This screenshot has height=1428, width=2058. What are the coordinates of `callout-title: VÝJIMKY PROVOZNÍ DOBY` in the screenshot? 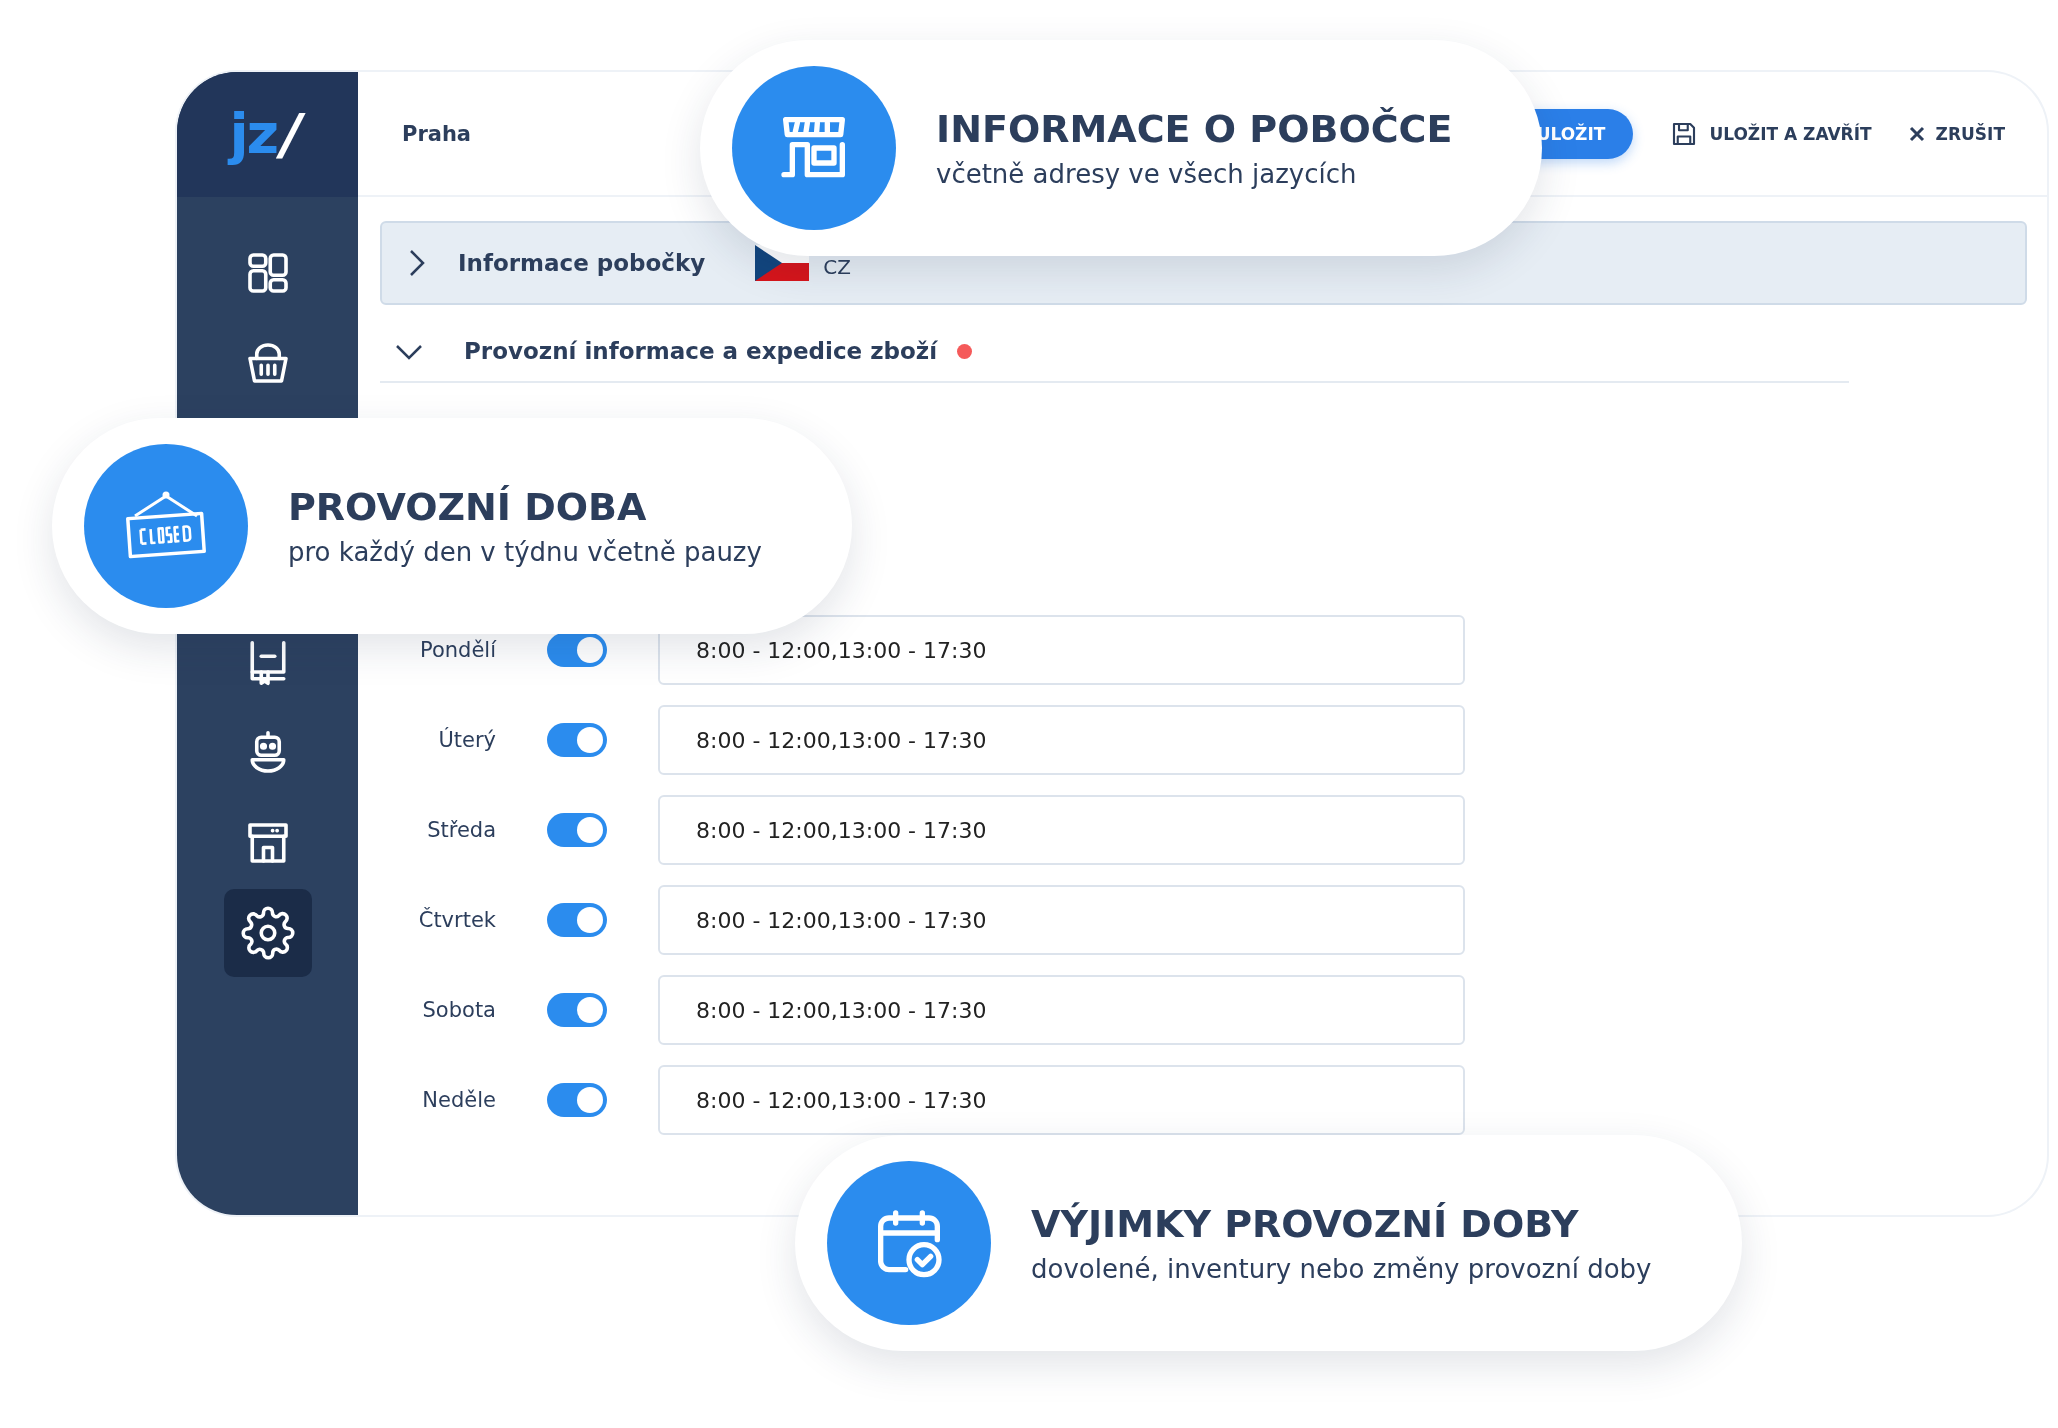 It's located at (1305, 1224).